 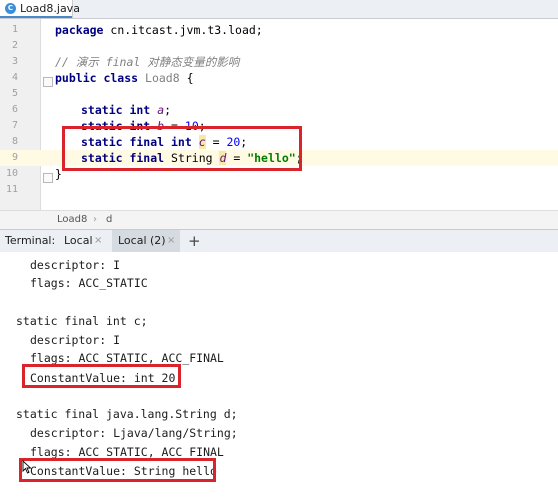 I want to click on breadcrumb-class: Load8, so click(x=72, y=220).